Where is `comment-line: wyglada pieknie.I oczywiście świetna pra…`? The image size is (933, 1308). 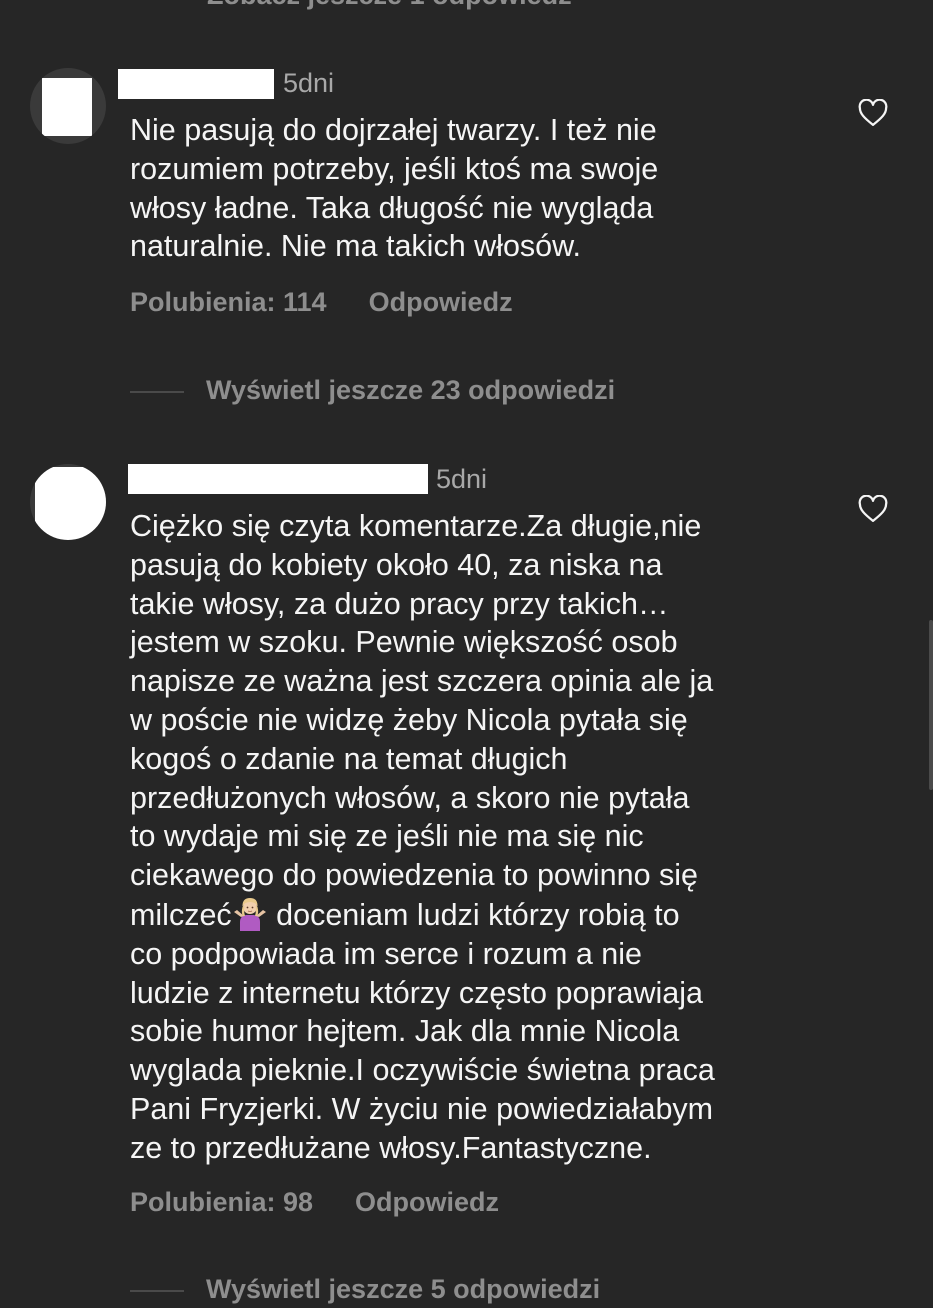 comment-line: wyglada pieknie.I oczywiście świetna pra… is located at coordinates (422, 1070).